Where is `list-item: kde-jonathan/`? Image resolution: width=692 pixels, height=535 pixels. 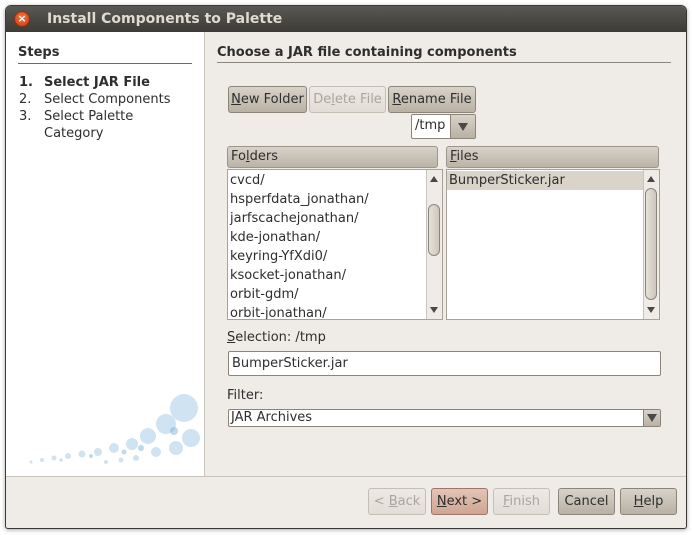 list-item: kde-jonathan/ is located at coordinates (327, 237).